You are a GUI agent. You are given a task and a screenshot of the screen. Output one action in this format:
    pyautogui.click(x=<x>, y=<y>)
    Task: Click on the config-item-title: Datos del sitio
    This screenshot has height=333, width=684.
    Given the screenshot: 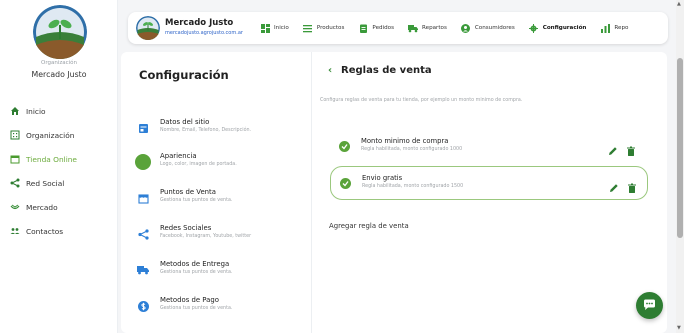 What is the action you would take?
    pyautogui.click(x=185, y=122)
    